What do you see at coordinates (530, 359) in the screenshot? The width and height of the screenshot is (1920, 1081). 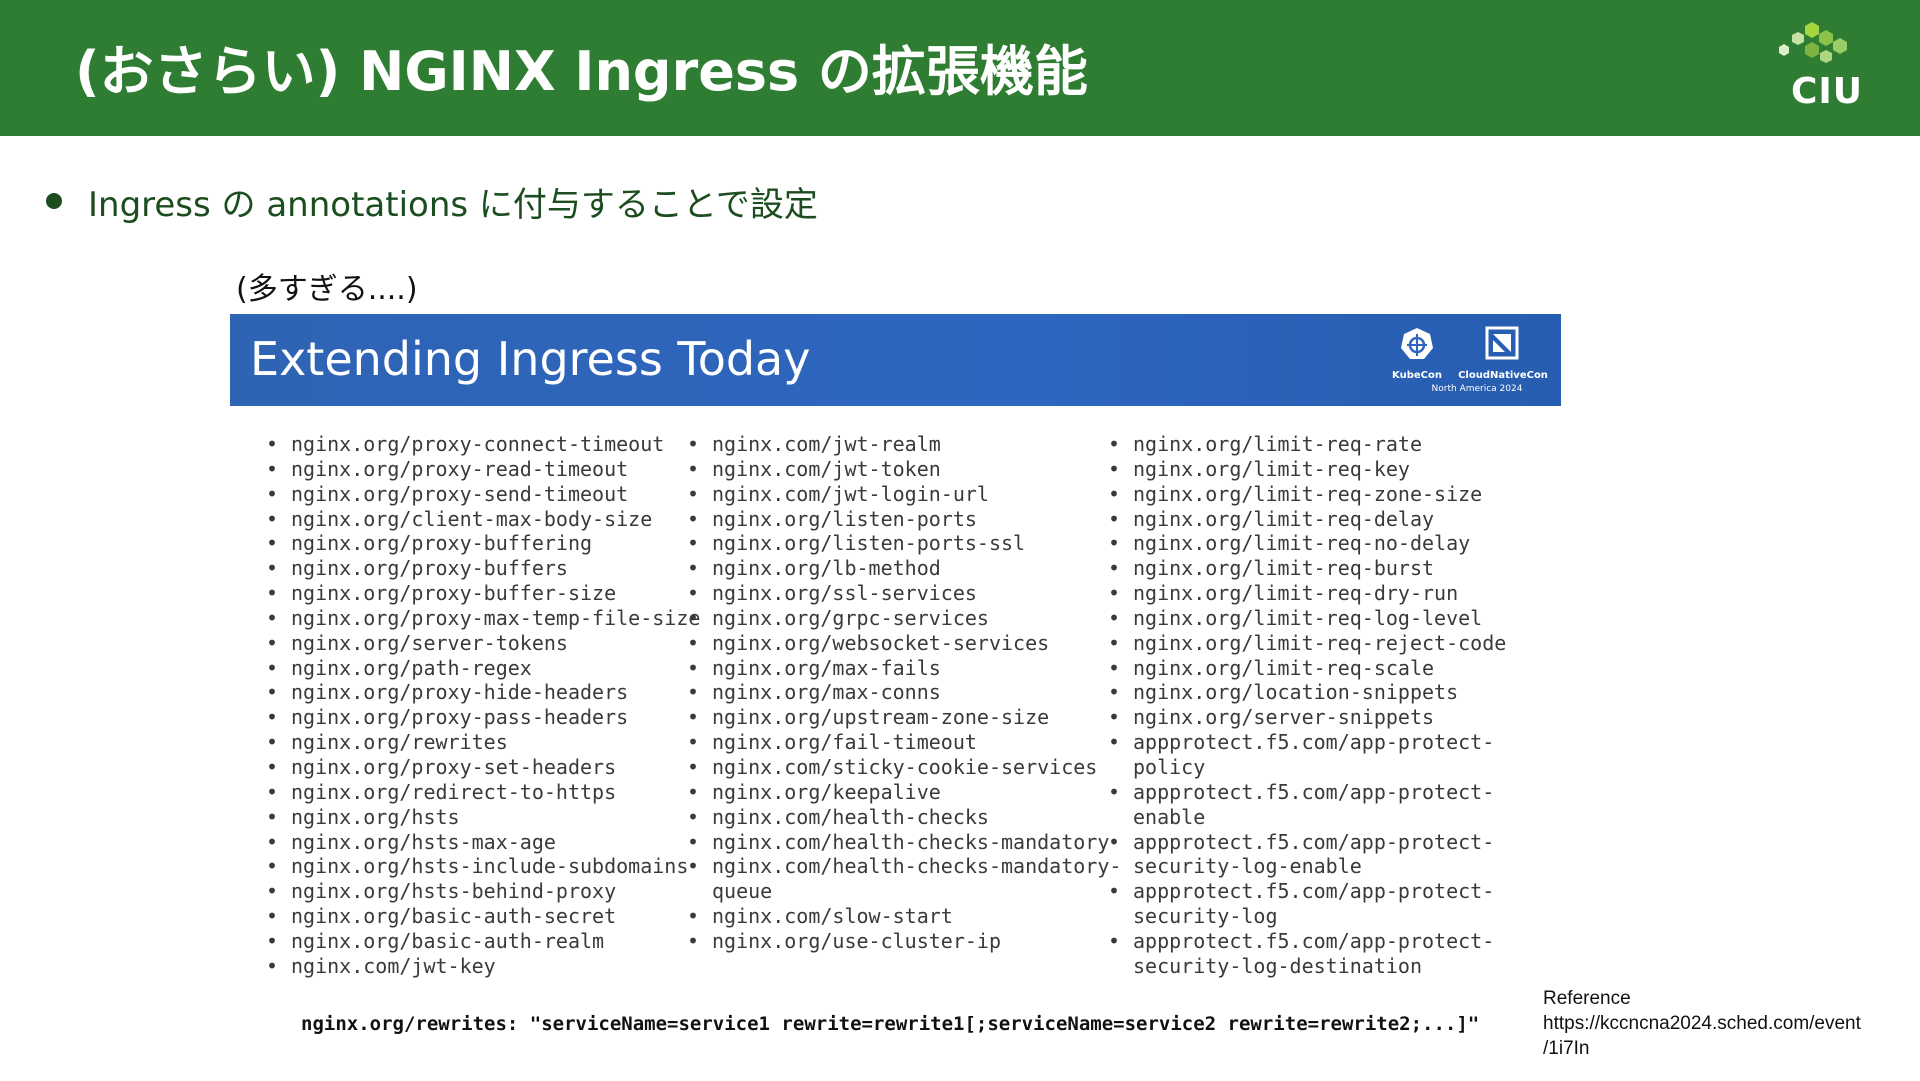 I see `embedded-slide-title: Extending Ingress Today` at bounding box center [530, 359].